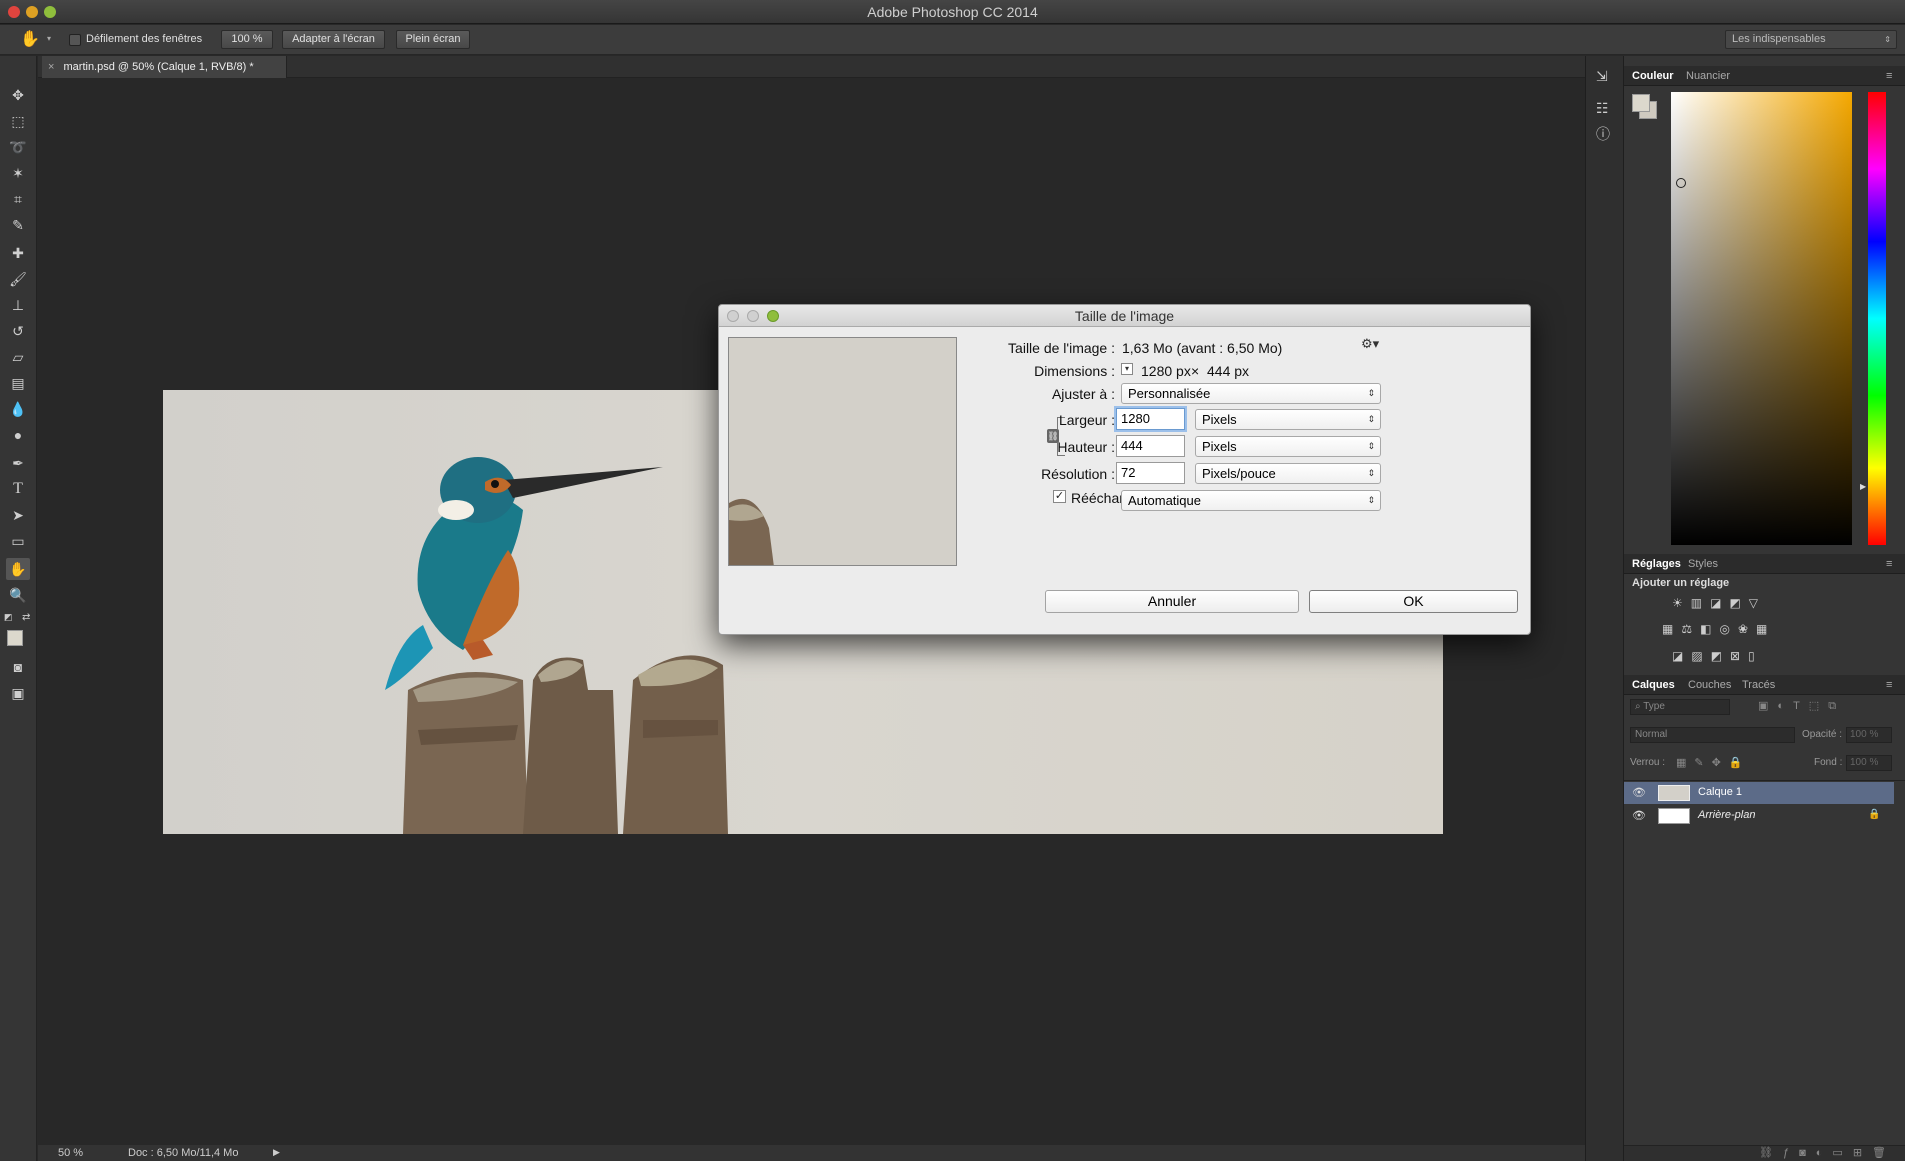 This screenshot has height=1161, width=1905. What do you see at coordinates (18, 541) in the screenshot?
I see `rectangle-tool-icon: ▭` at bounding box center [18, 541].